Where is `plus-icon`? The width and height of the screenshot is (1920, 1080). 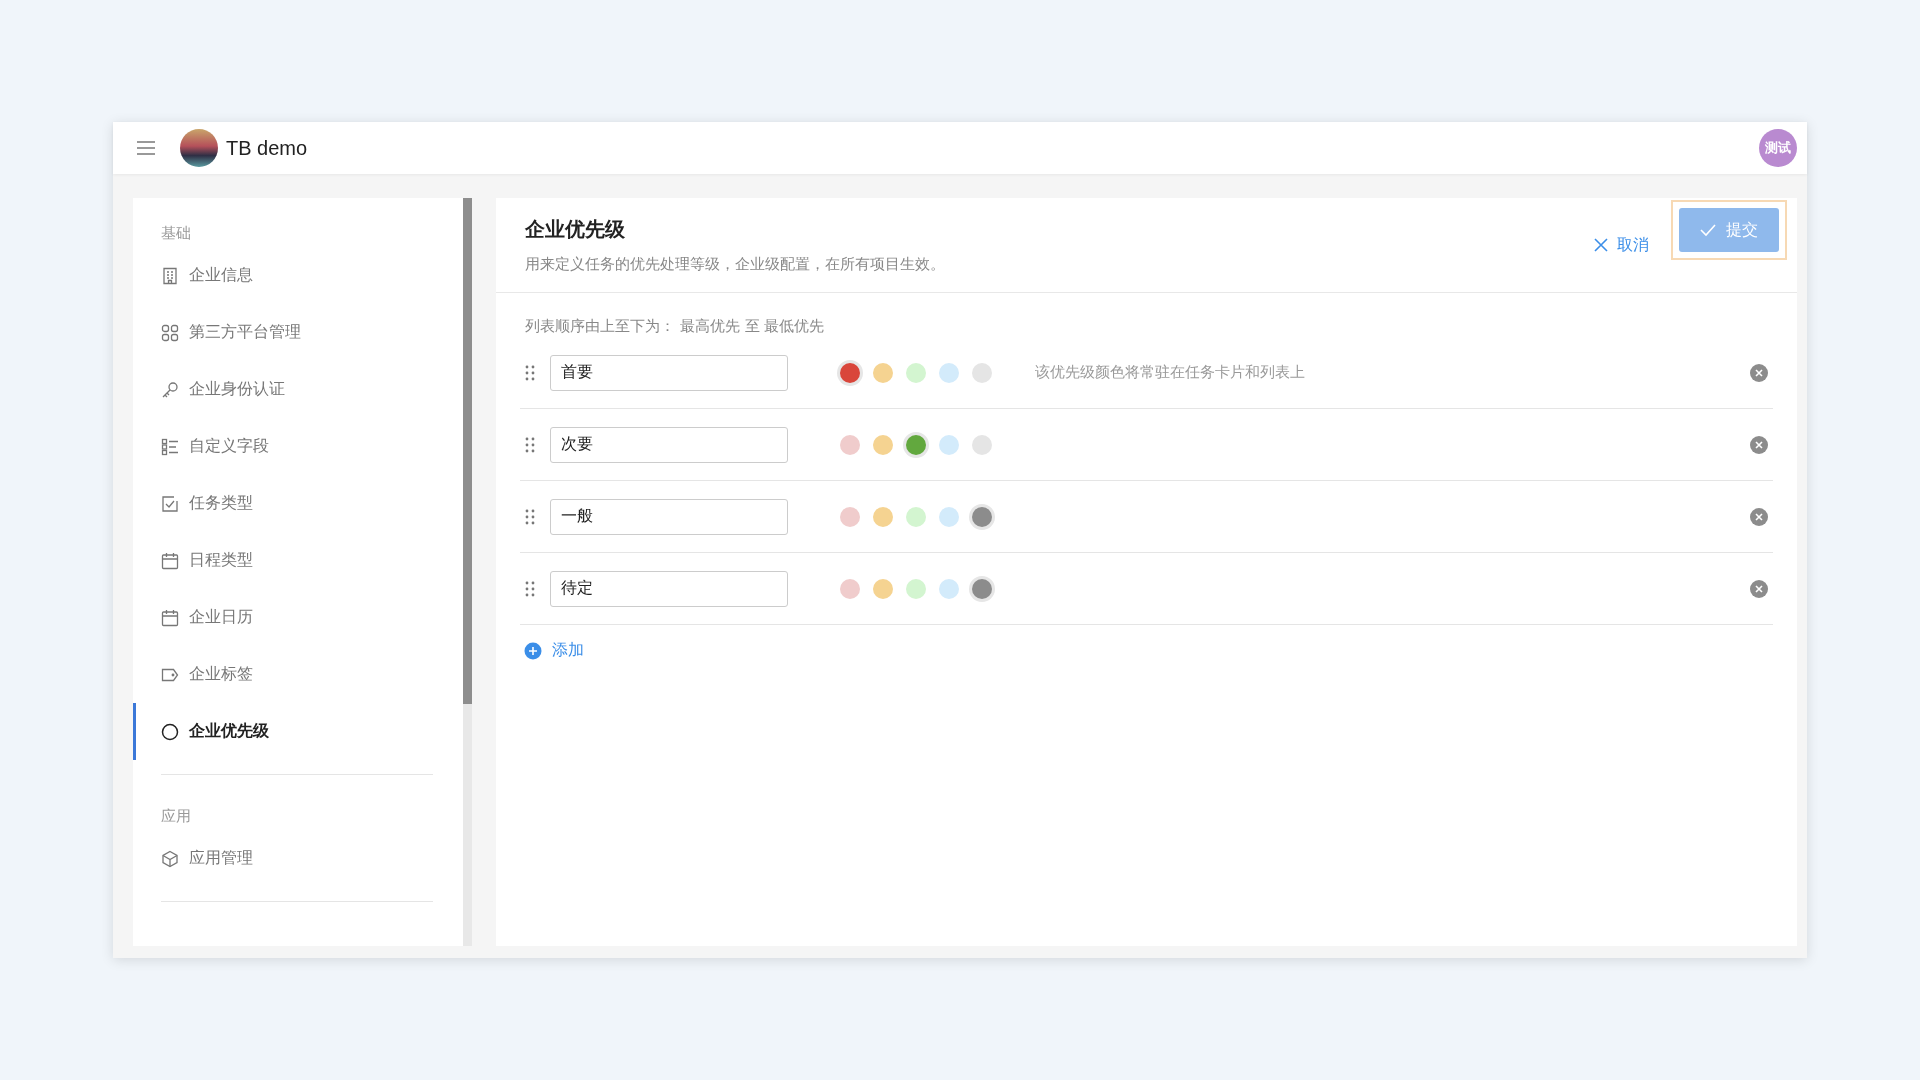 plus-icon is located at coordinates (533, 650).